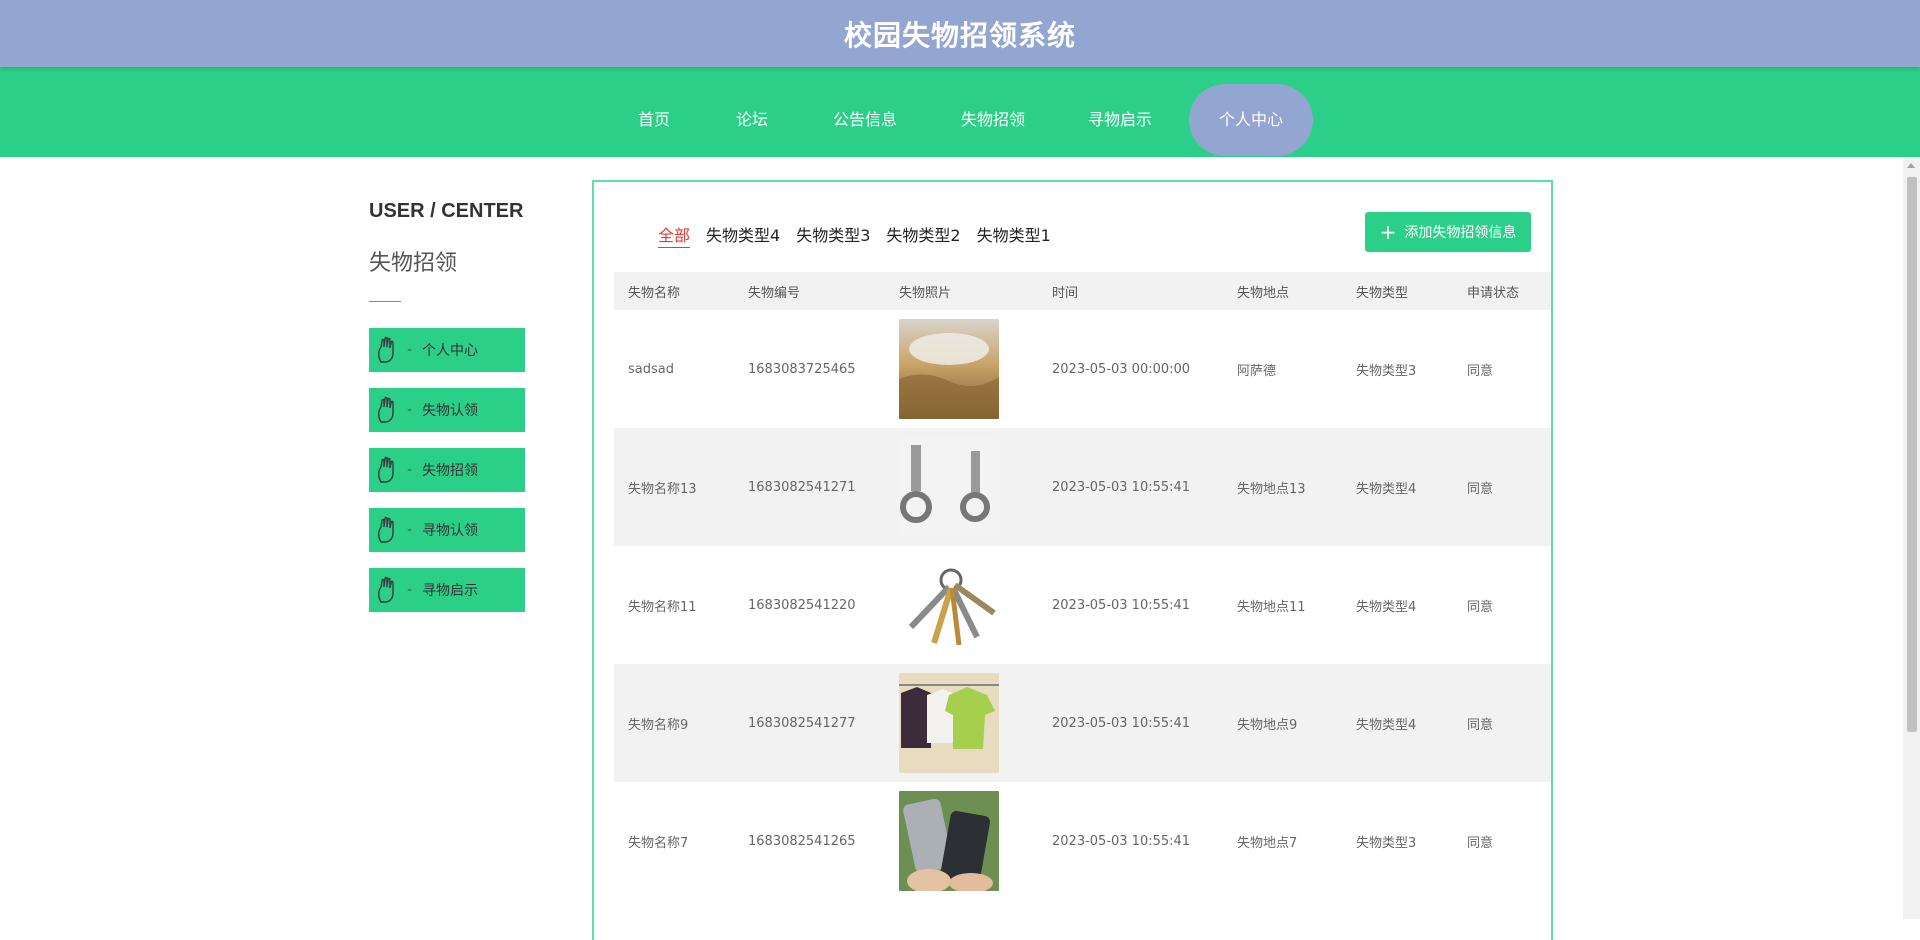  What do you see at coordinates (654, 293) in the screenshot?
I see `col-name: 失物名称` at bounding box center [654, 293].